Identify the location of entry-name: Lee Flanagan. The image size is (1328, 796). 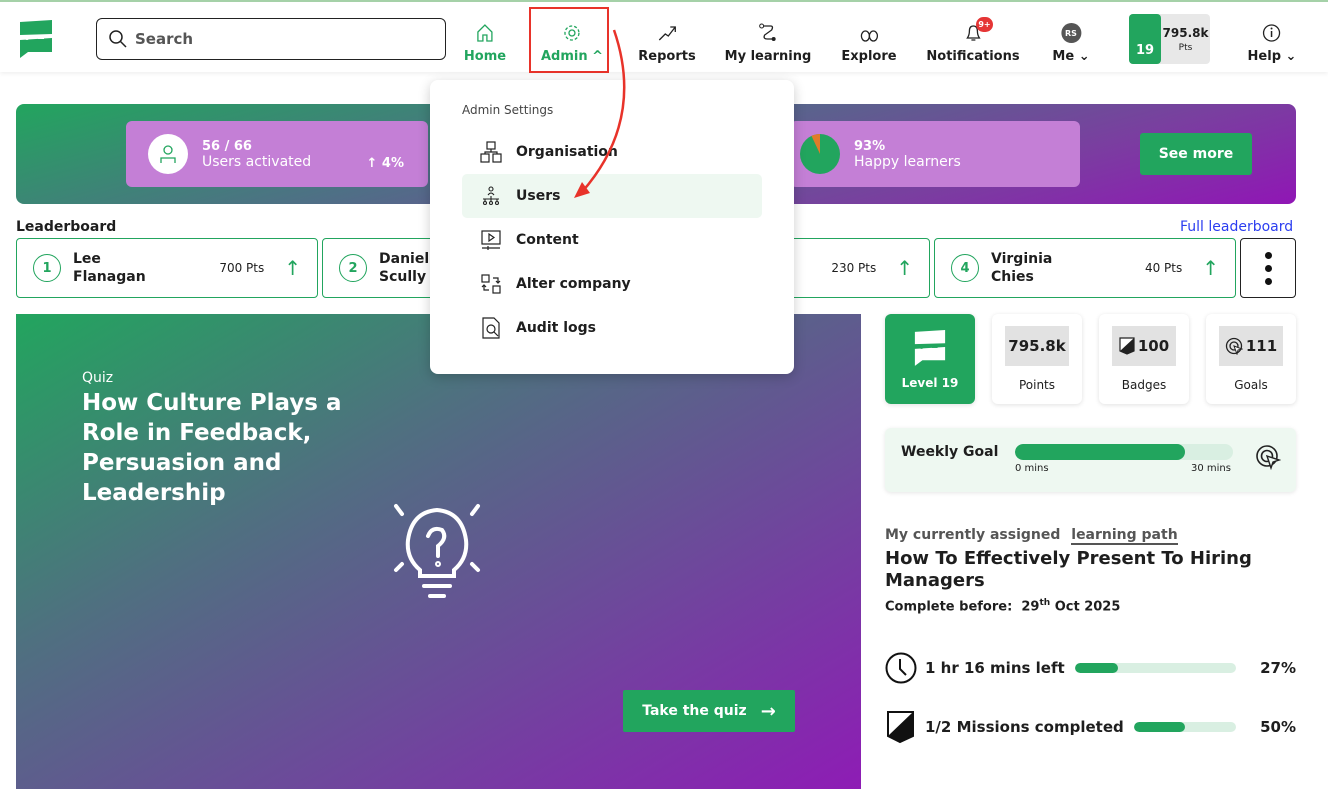
(109, 268).